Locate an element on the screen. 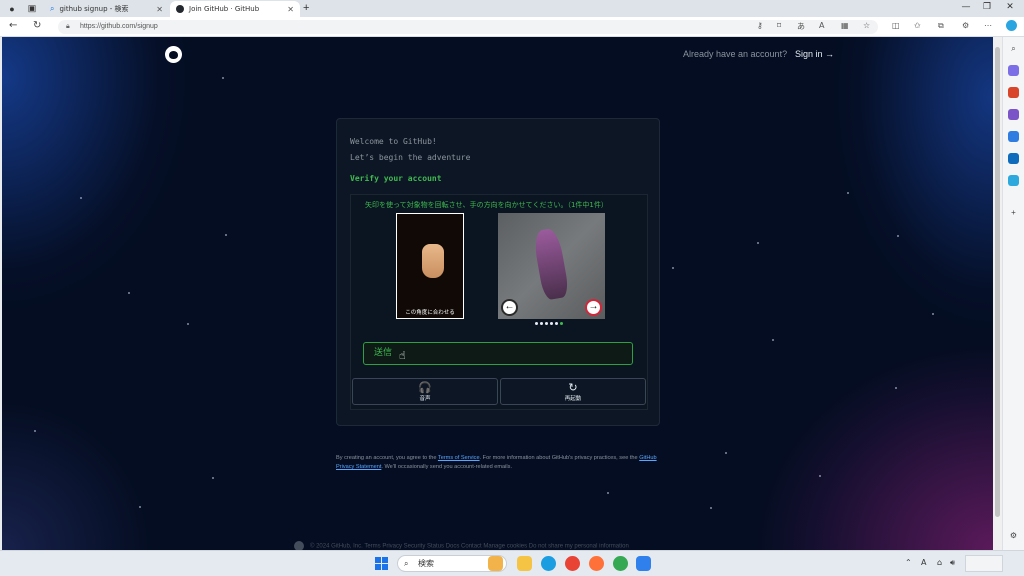  favorites-icon: ✩ is located at coordinates (917, 25).